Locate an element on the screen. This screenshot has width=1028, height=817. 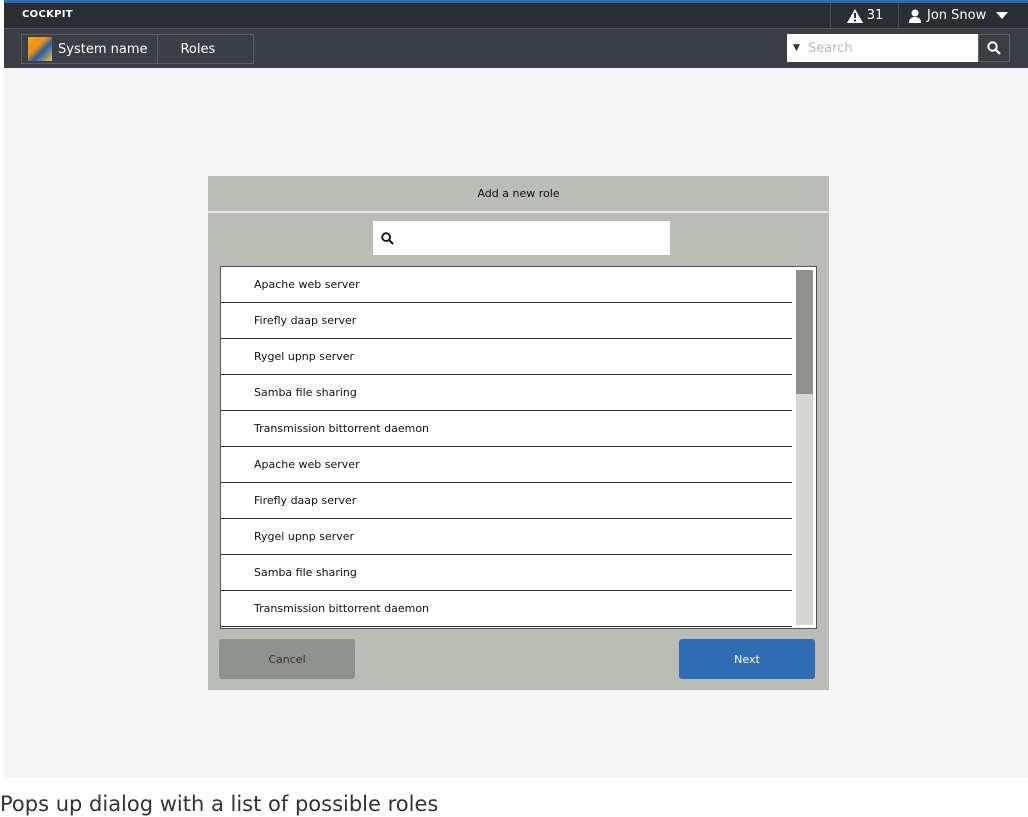
search-box: ▼ is located at coordinates (882, 48).